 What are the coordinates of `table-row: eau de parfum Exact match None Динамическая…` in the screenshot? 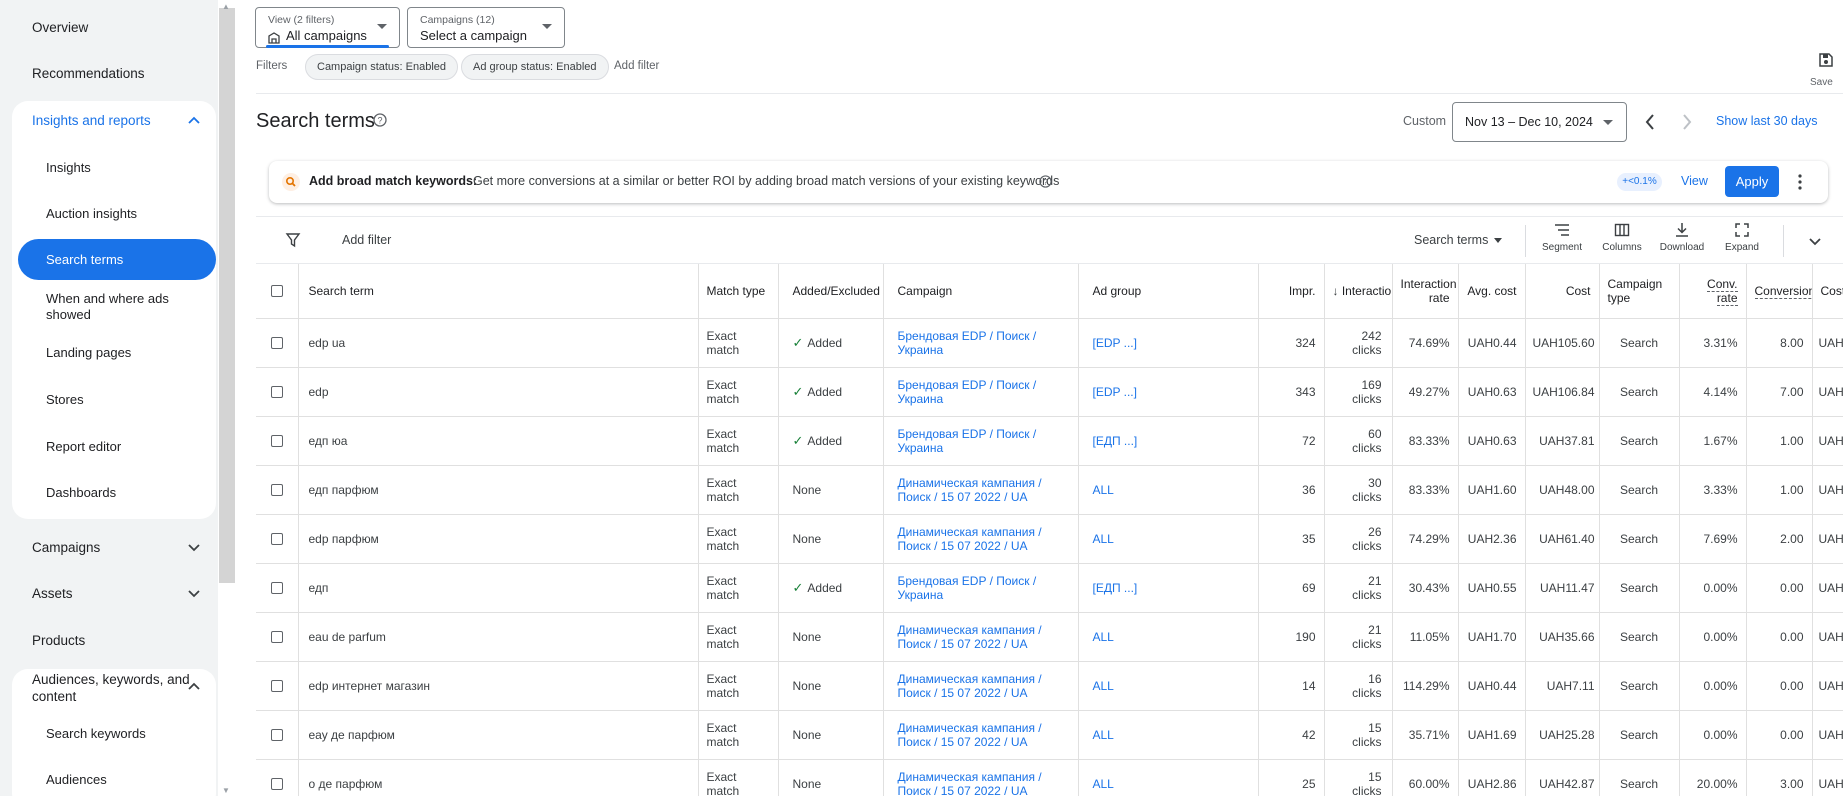 It's located at (1049, 637).